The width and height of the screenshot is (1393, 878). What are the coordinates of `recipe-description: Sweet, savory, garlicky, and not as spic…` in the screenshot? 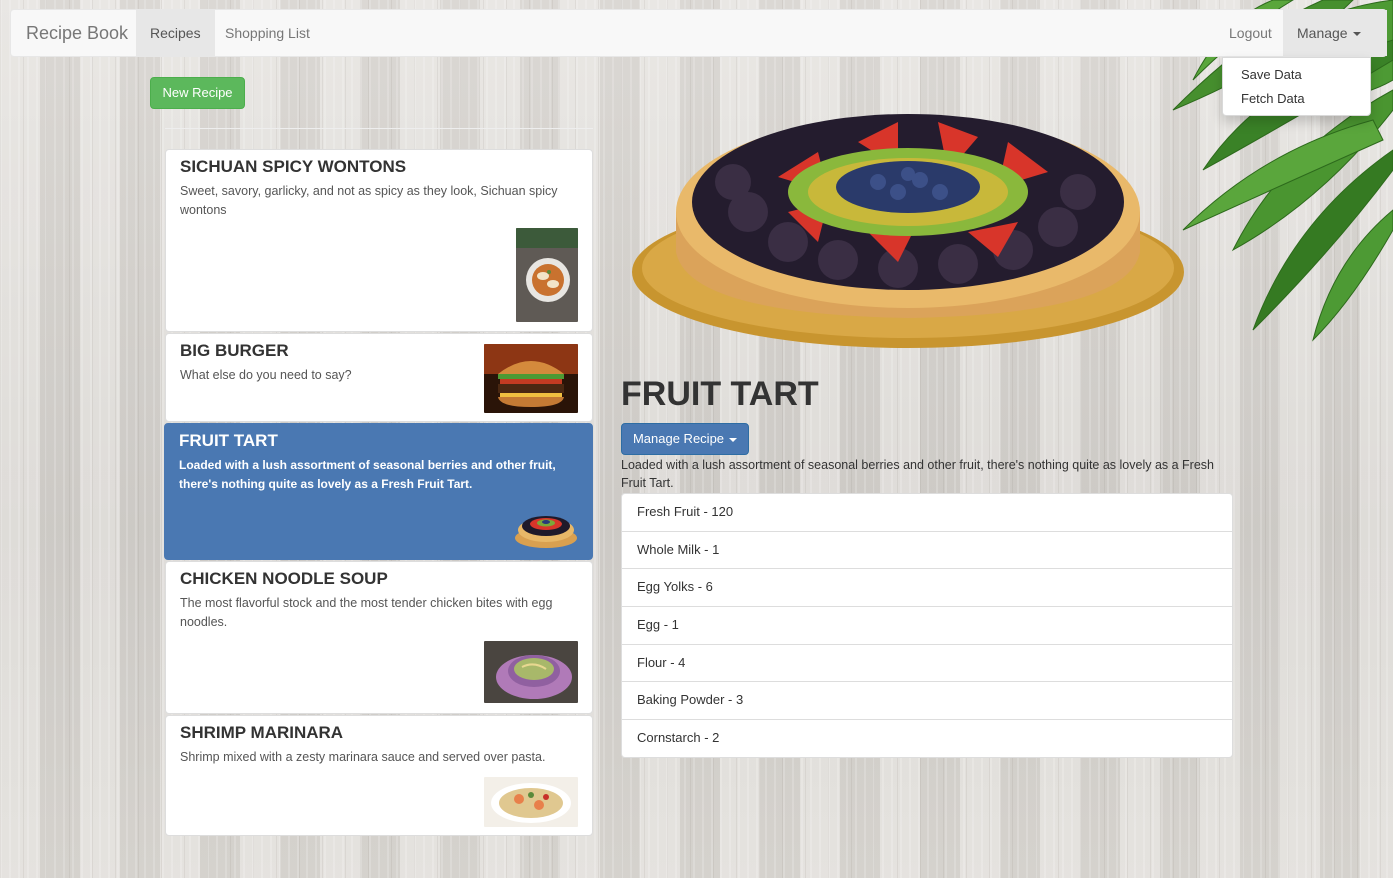 It's located at (369, 200).